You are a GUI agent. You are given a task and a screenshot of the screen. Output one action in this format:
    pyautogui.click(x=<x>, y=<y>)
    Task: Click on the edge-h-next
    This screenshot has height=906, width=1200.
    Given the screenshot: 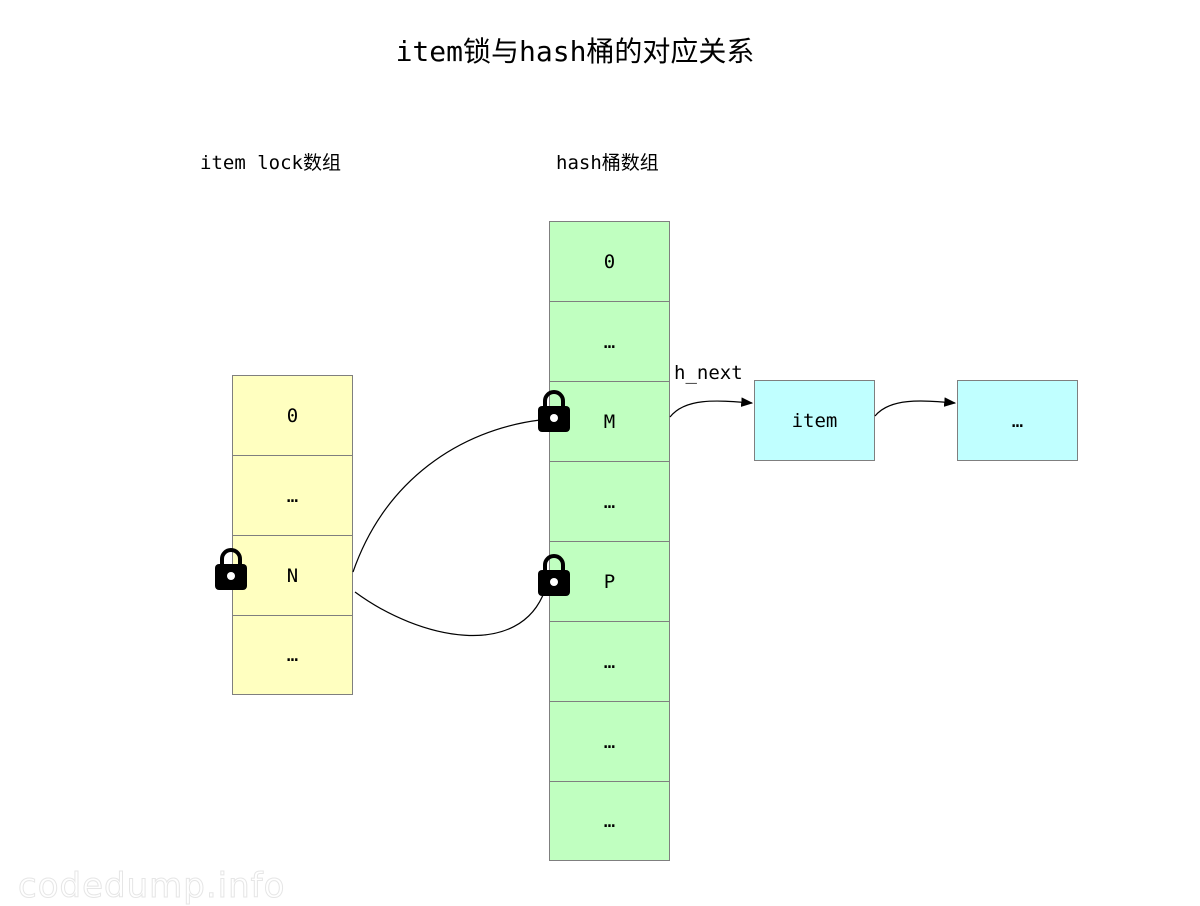 What is the action you would take?
    pyautogui.click(x=711, y=407)
    